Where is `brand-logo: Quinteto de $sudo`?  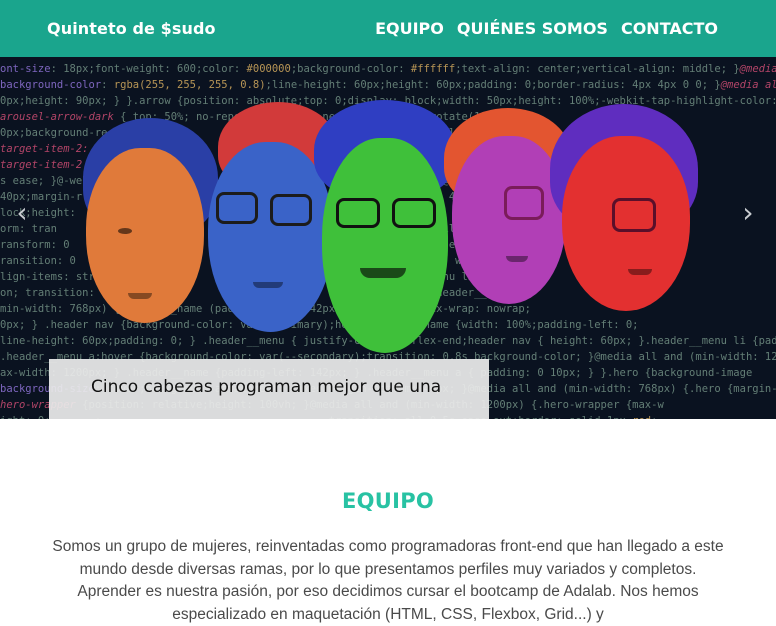 brand-logo: Quinteto de $sudo is located at coordinates (131, 28).